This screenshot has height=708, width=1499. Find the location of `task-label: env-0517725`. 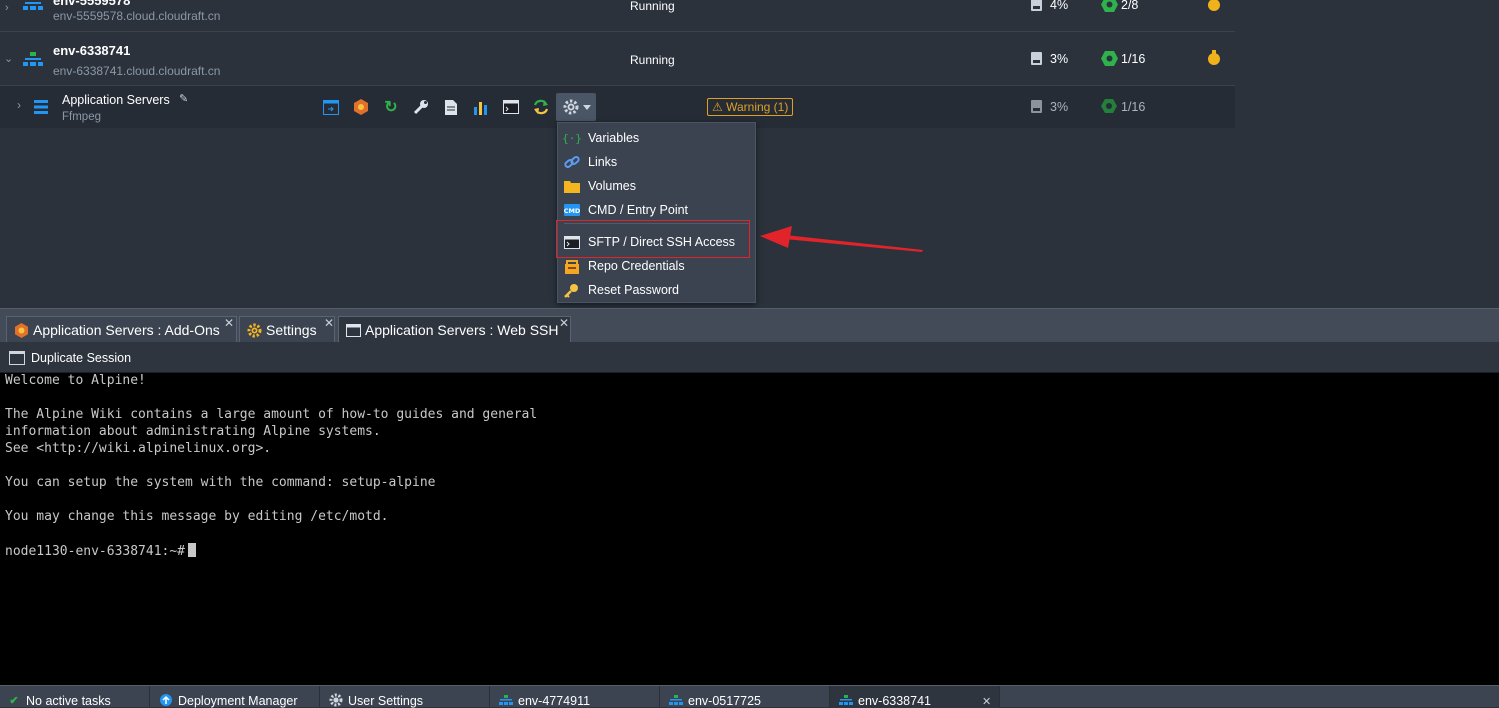

task-label: env-0517725 is located at coordinates (724, 701).